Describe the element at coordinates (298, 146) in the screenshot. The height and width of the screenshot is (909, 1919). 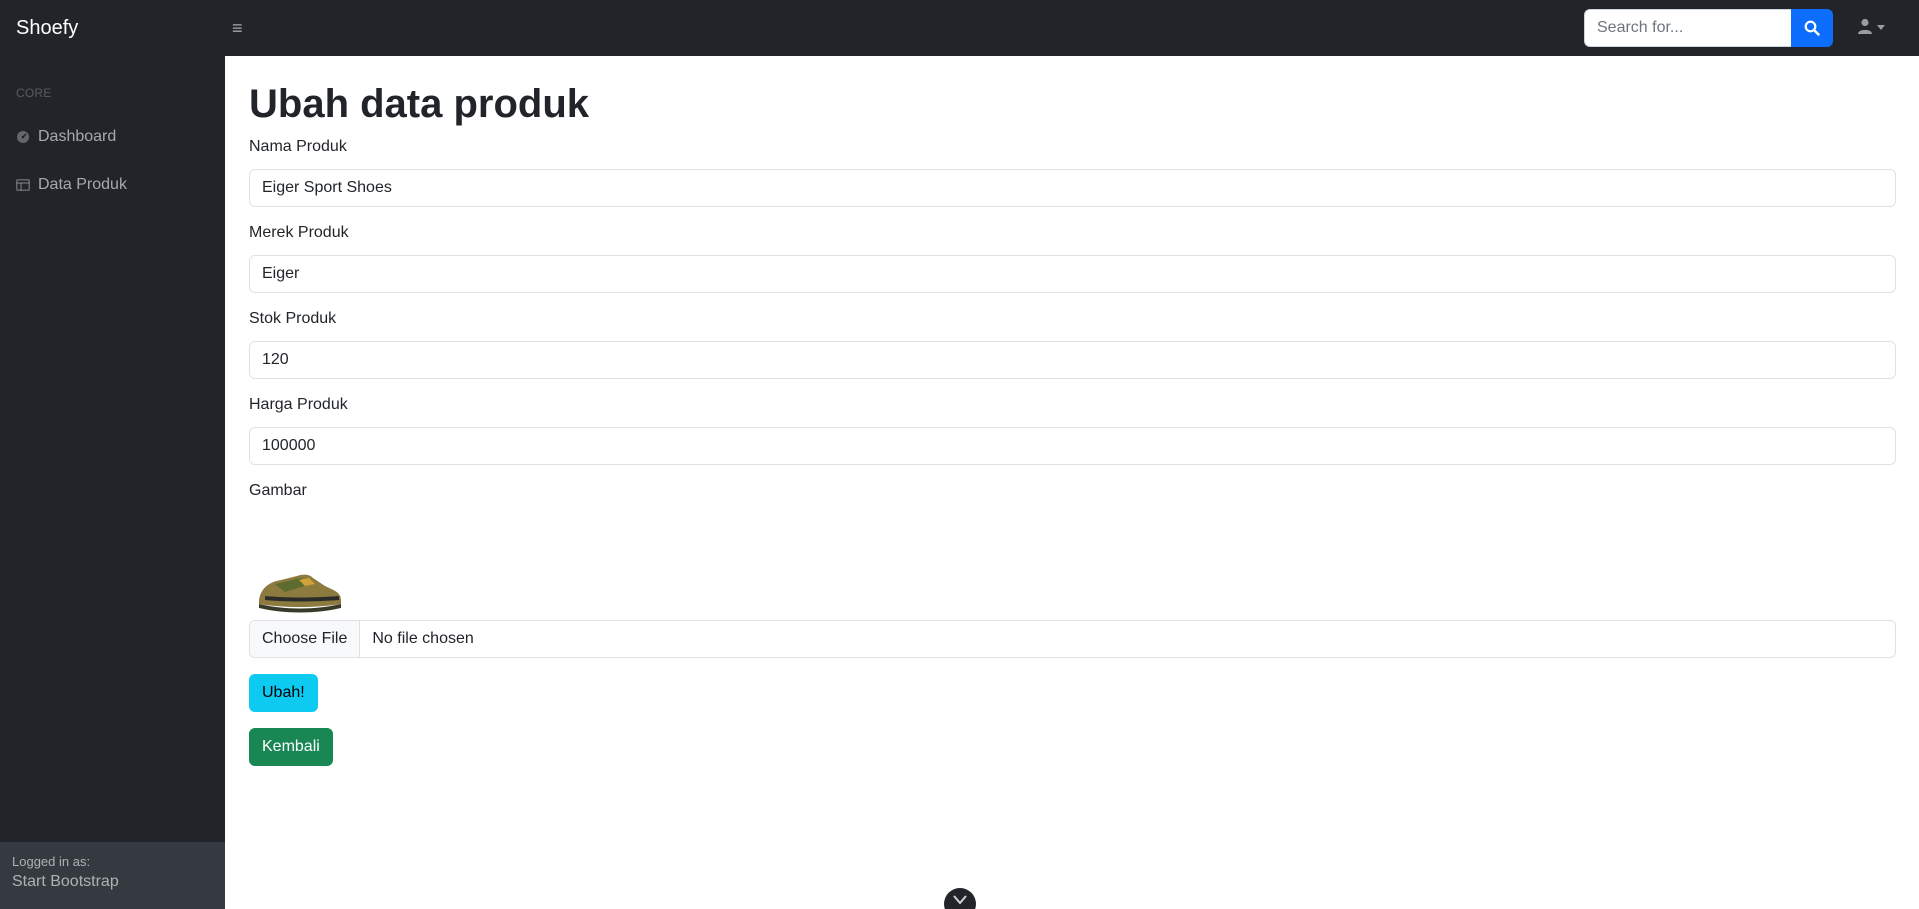
I see `nama-produk-label: Nama Produk` at that location.